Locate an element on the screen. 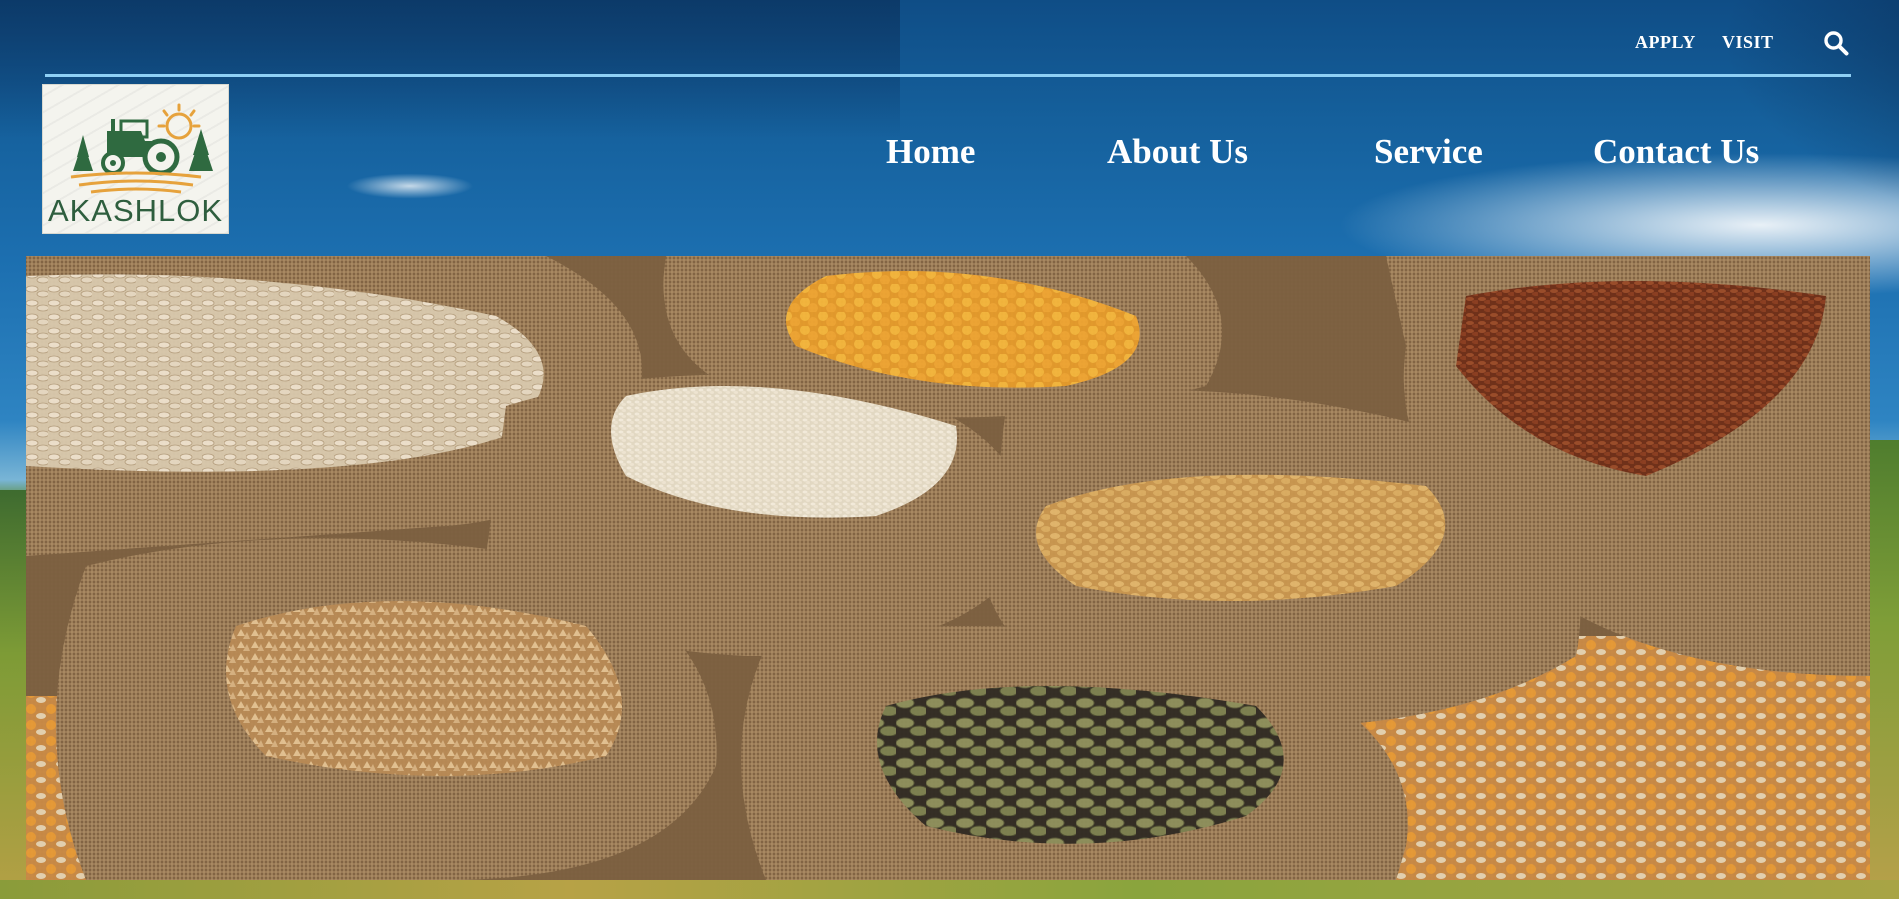  header-divider is located at coordinates (948, 75).